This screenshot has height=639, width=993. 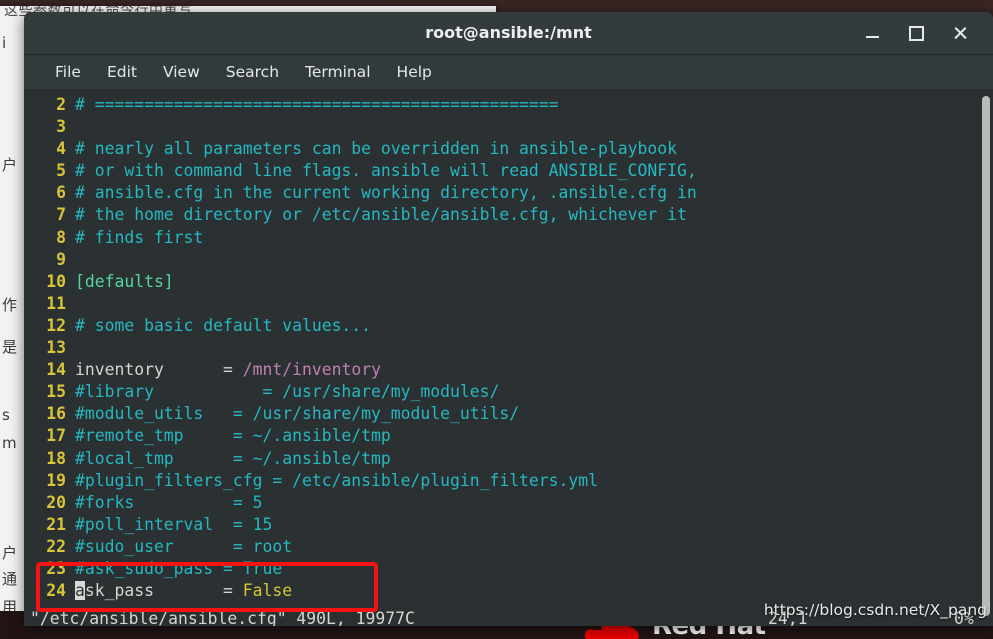 What do you see at coordinates (252, 72) in the screenshot?
I see `menu-item-search: Search` at bounding box center [252, 72].